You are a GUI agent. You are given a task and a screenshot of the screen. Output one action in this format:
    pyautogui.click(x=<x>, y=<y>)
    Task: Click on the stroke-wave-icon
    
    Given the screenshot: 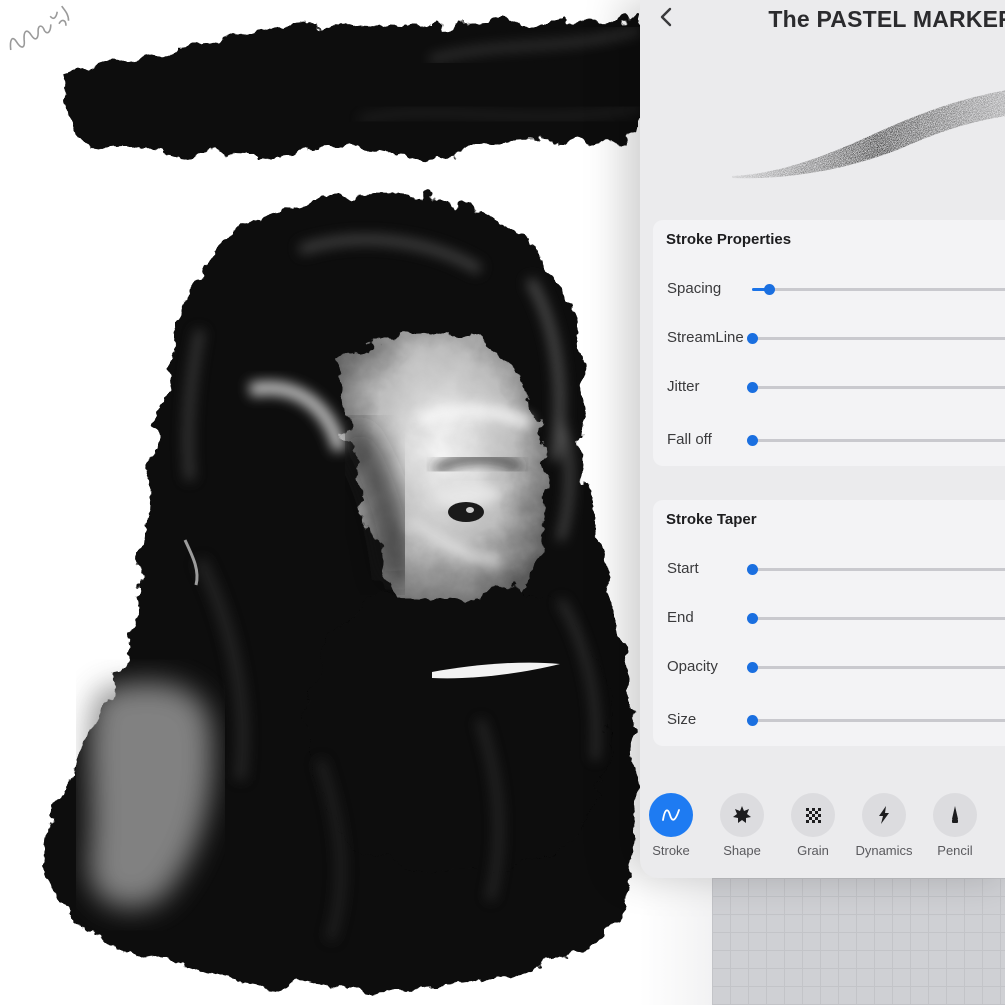 What is the action you would take?
    pyautogui.click(x=671, y=815)
    